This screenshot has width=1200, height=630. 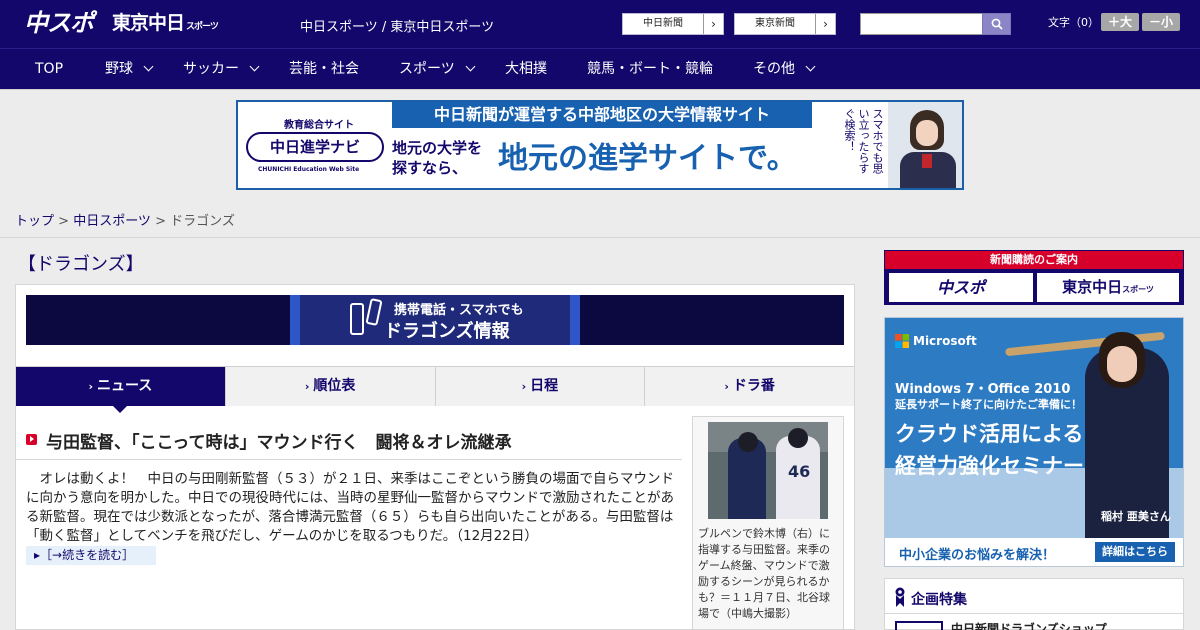 I want to click on chunichi-shimbun-label: 中日新聞, so click(x=663, y=23).